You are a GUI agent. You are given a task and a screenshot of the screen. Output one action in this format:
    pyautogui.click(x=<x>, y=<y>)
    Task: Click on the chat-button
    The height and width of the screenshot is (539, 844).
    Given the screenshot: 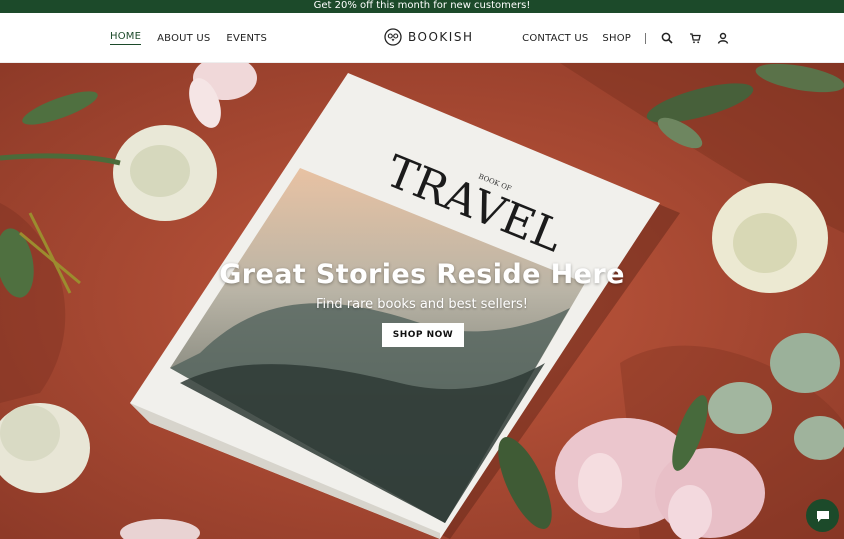 What is the action you would take?
    pyautogui.click(x=822, y=515)
    